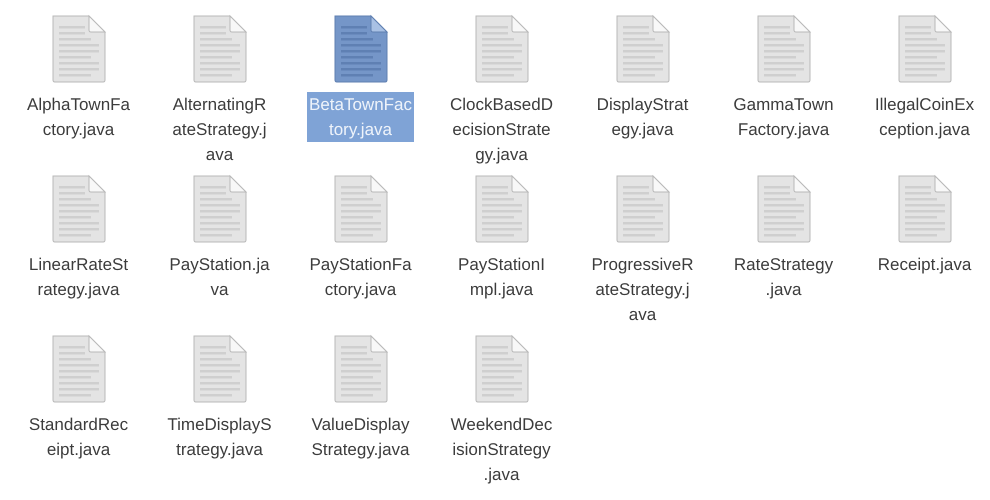  Describe the element at coordinates (360, 277) in the screenshot. I see `file-name: PayStationFa ctory.java` at that location.